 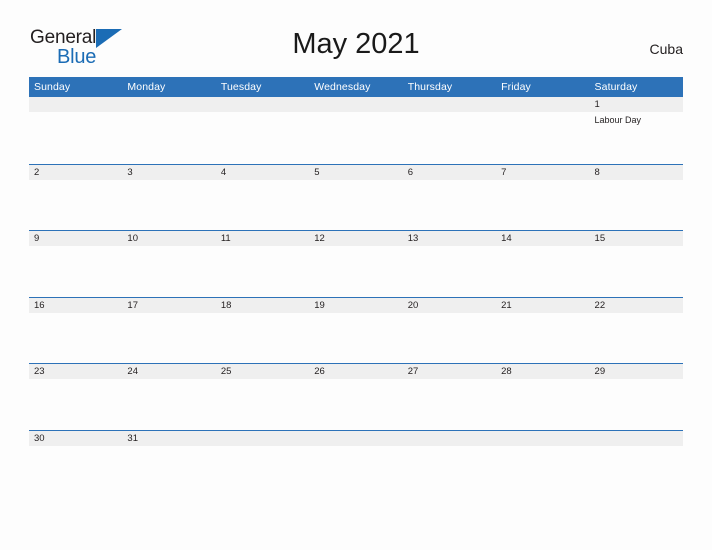 What do you see at coordinates (168, 371) in the screenshot?
I see `day-cell-24: 24` at bounding box center [168, 371].